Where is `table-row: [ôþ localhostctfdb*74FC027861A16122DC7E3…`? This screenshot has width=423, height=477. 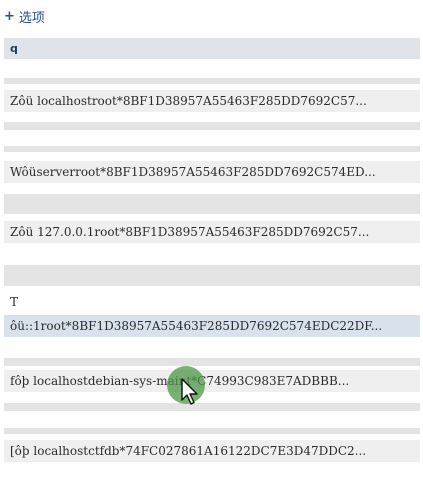 table-row: [ôþ localhostctfdb*74FC027861A16122DC7E3… is located at coordinates (212, 451).